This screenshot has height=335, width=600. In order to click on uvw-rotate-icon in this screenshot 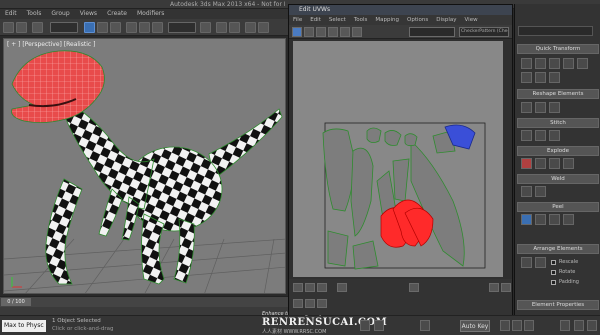, I will do `click(309, 32)`.